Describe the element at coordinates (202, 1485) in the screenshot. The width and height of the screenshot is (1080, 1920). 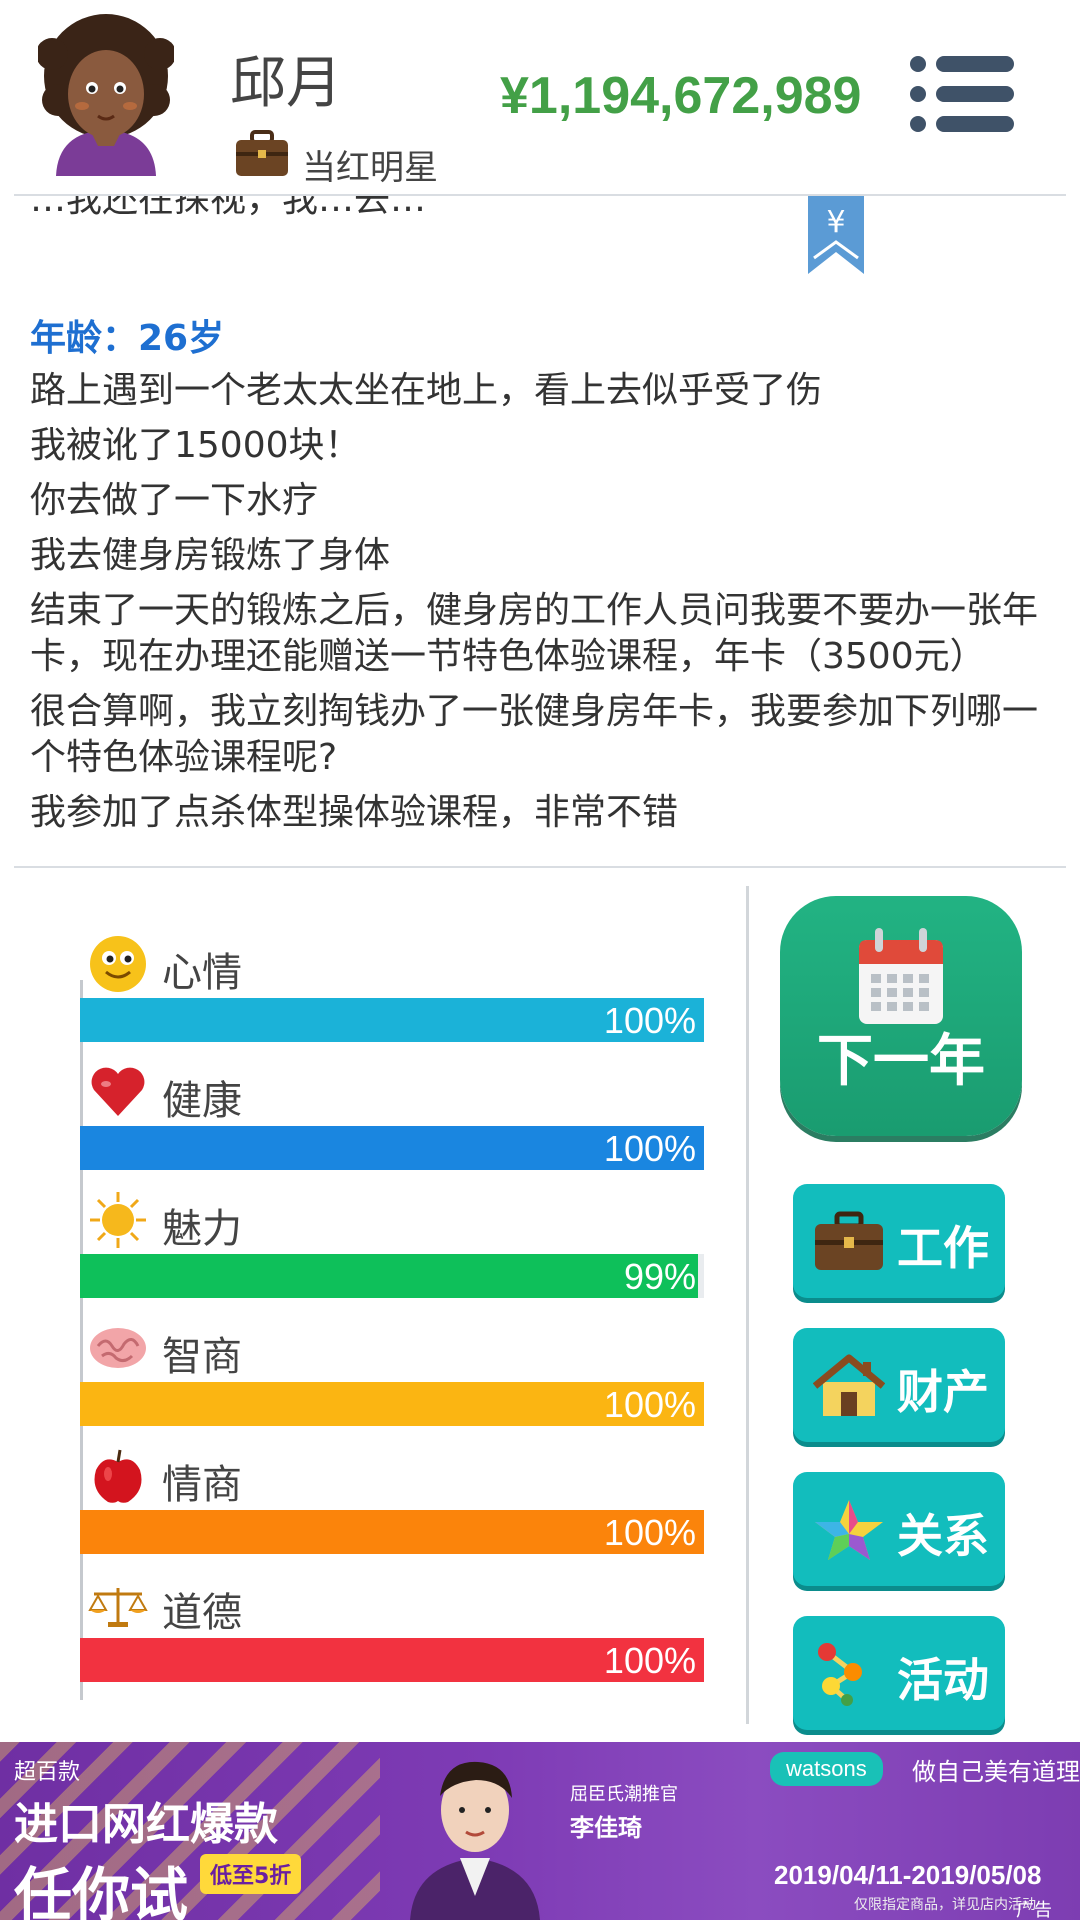
I see `stat-label: 情商` at that location.